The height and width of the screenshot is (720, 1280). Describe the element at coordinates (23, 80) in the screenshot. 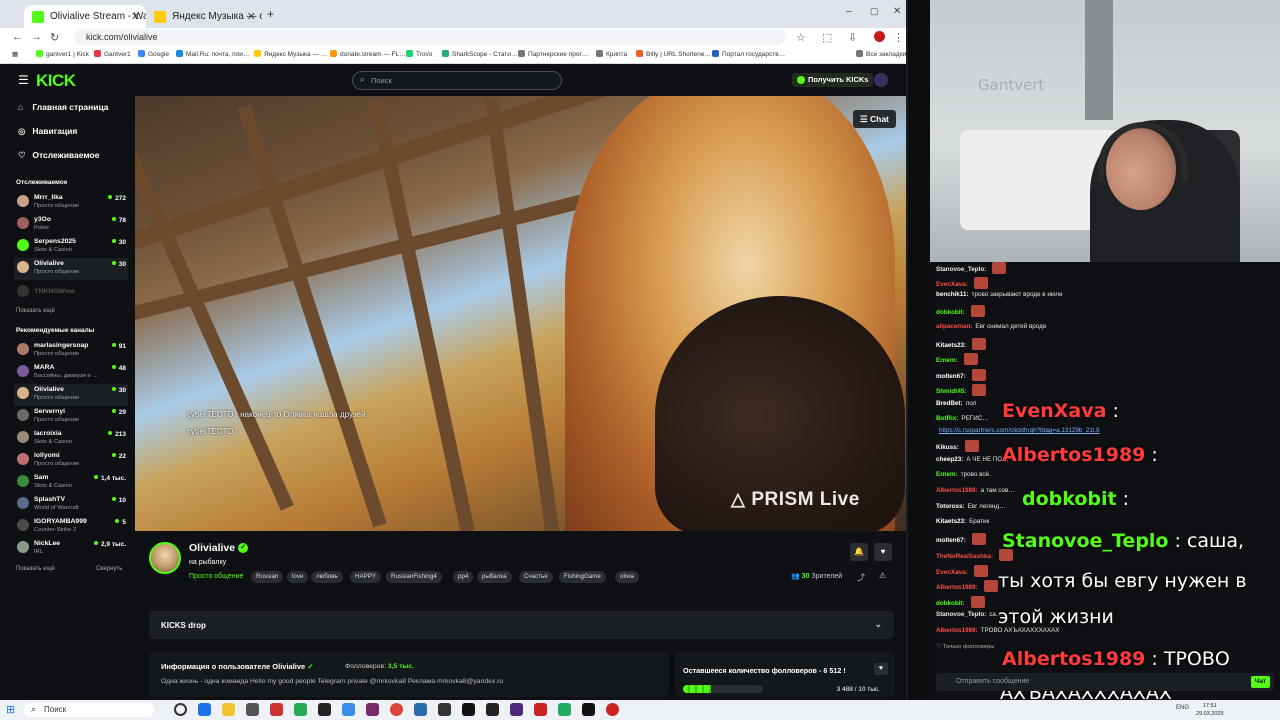

I see `hamburger-menu-icon: ☰` at that location.